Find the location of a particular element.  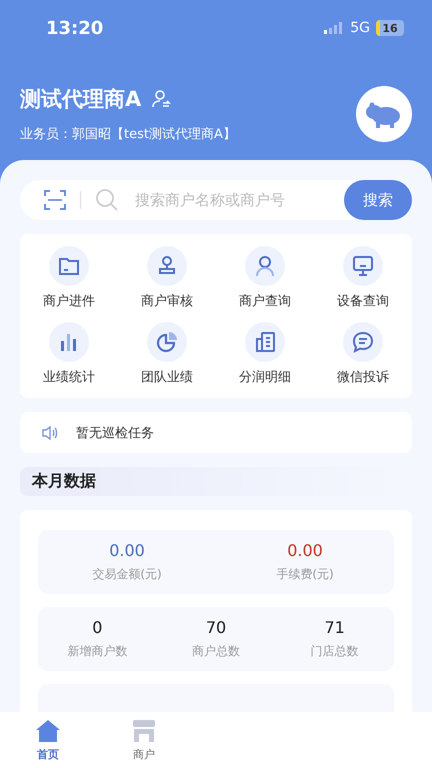

stamp-icon is located at coordinates (167, 266).